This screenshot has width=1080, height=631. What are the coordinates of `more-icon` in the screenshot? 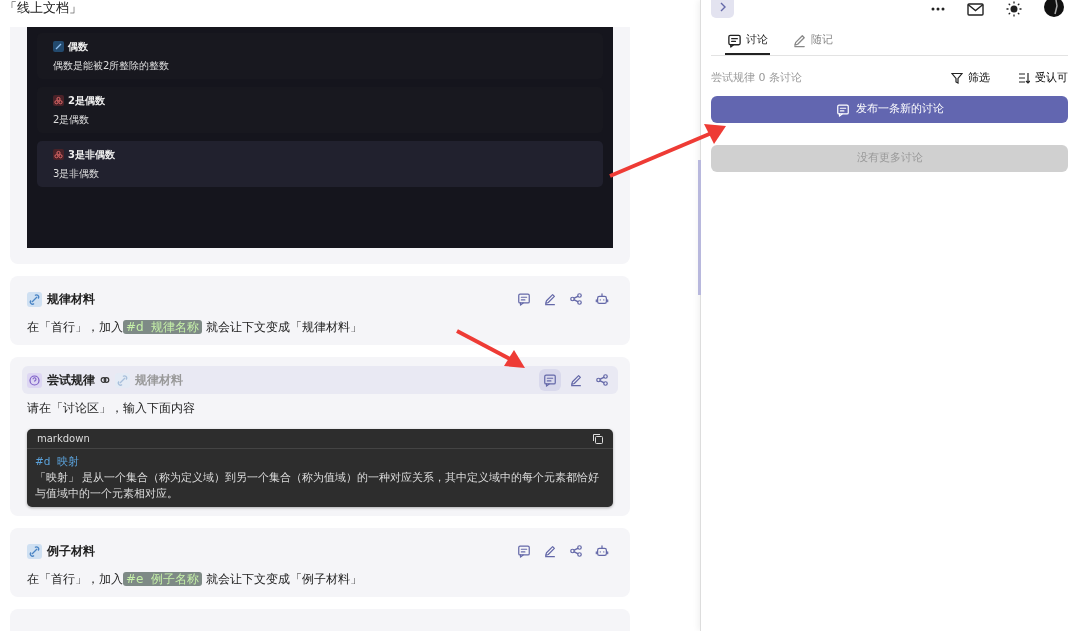 It's located at (938, 9).